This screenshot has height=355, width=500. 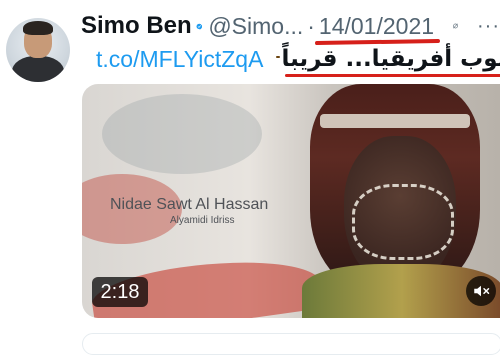 What do you see at coordinates (182, 134) in the screenshot?
I see `video-background-shape` at bounding box center [182, 134].